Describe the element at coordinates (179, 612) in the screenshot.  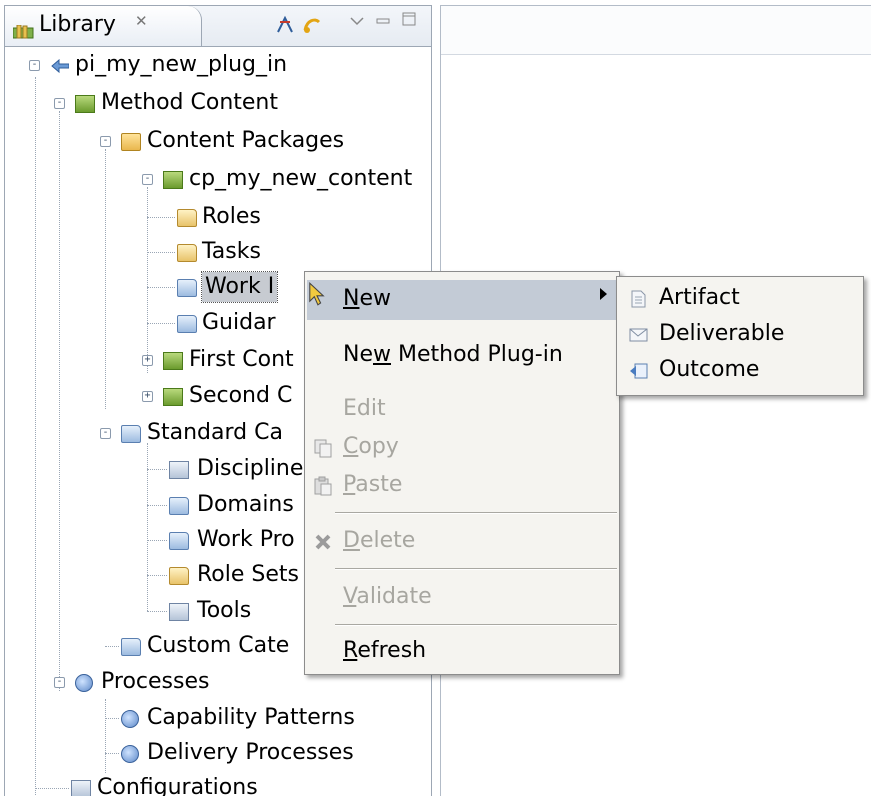
I see `tools-icon` at that location.